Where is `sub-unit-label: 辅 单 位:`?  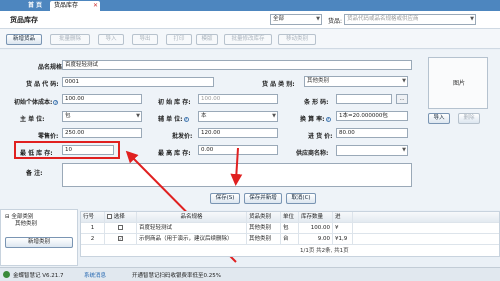
sub-unit-label: 辅 单 位: is located at coordinates (170, 119).